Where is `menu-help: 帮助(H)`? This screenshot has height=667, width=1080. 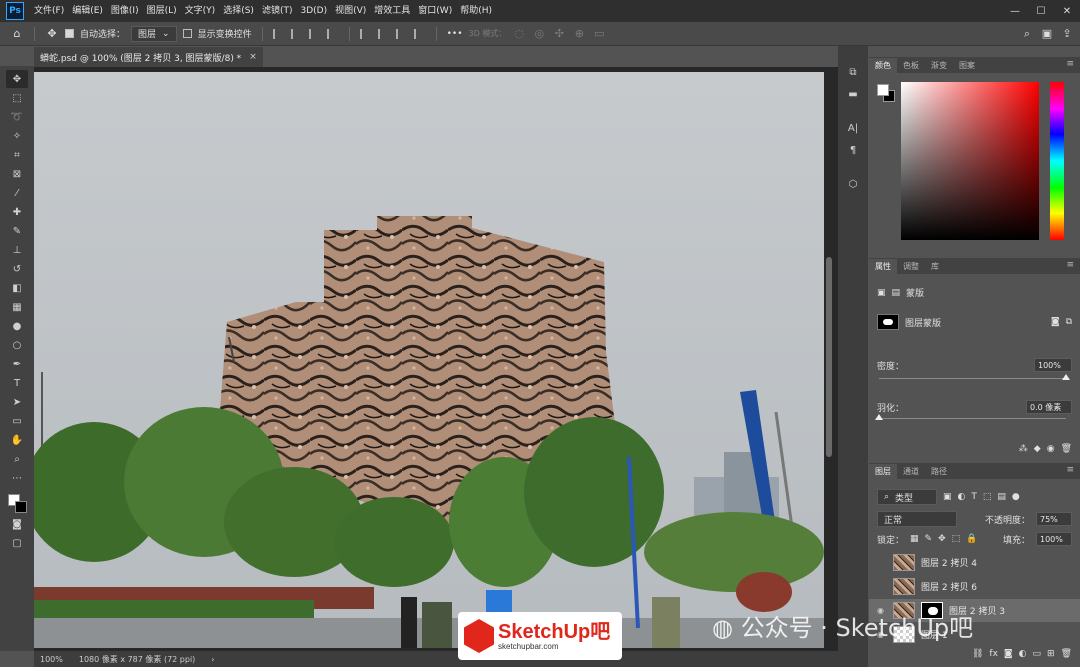
menu-help: 帮助(H) is located at coordinates (476, 11).